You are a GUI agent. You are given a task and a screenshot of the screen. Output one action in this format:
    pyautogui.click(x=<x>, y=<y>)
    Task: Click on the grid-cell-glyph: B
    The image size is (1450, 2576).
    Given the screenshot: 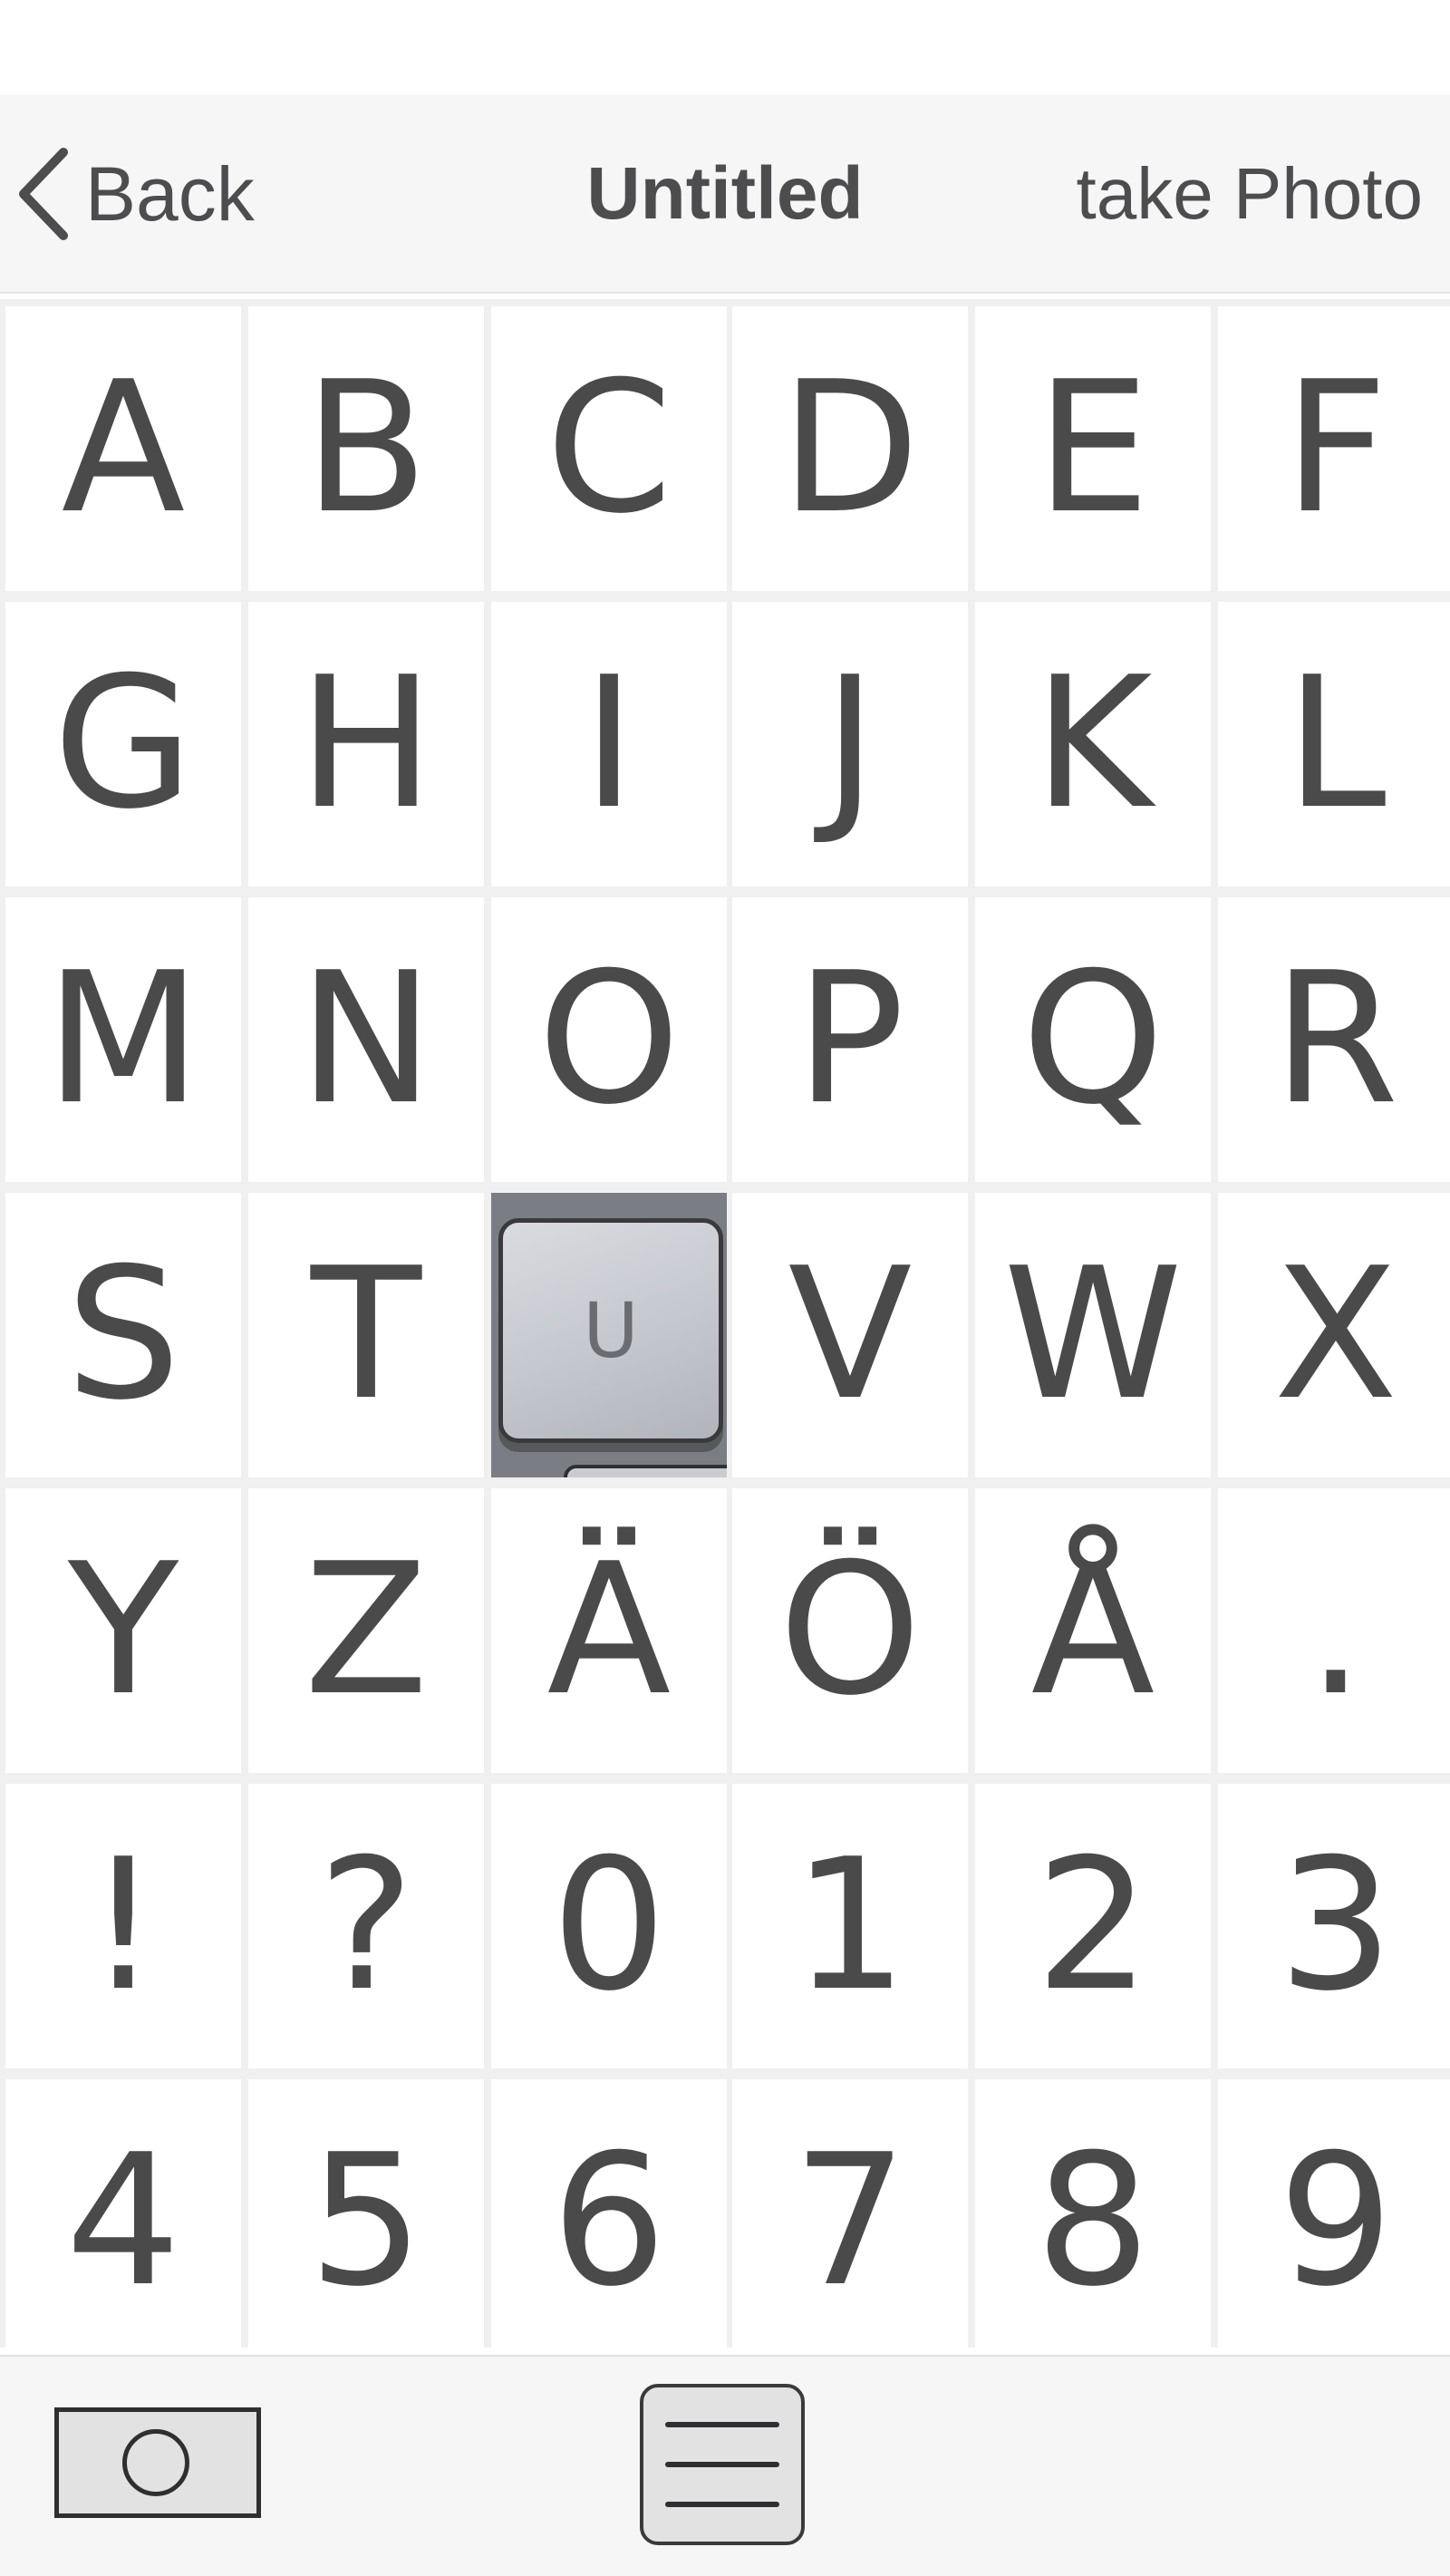 What is the action you would take?
    pyautogui.click(x=366, y=448)
    